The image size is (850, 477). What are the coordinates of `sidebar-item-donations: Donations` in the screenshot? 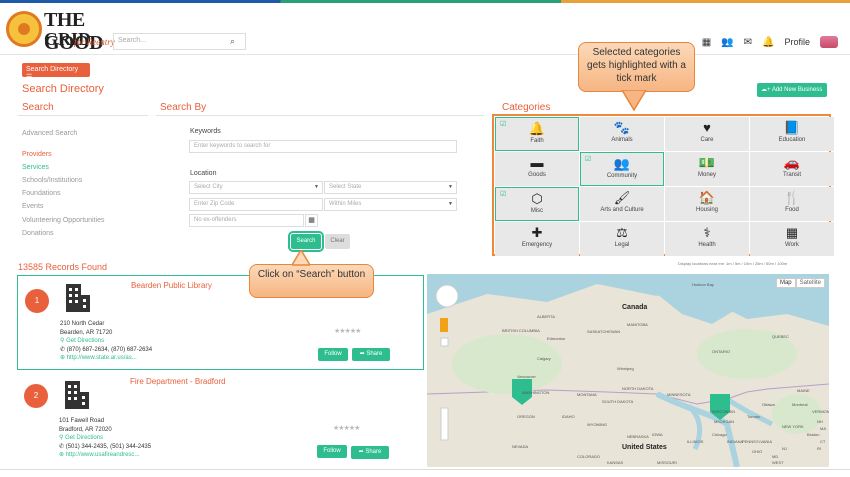 It's located at (63, 233).